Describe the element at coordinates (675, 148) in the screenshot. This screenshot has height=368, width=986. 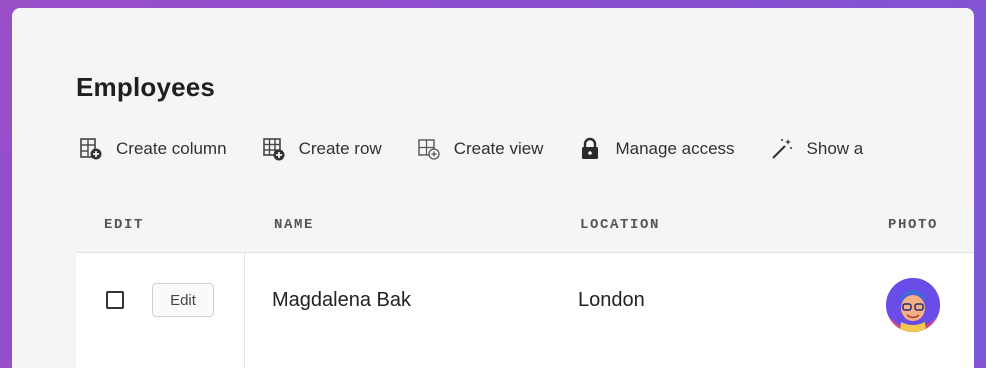
I see `manage-access-label: Manage access` at that location.